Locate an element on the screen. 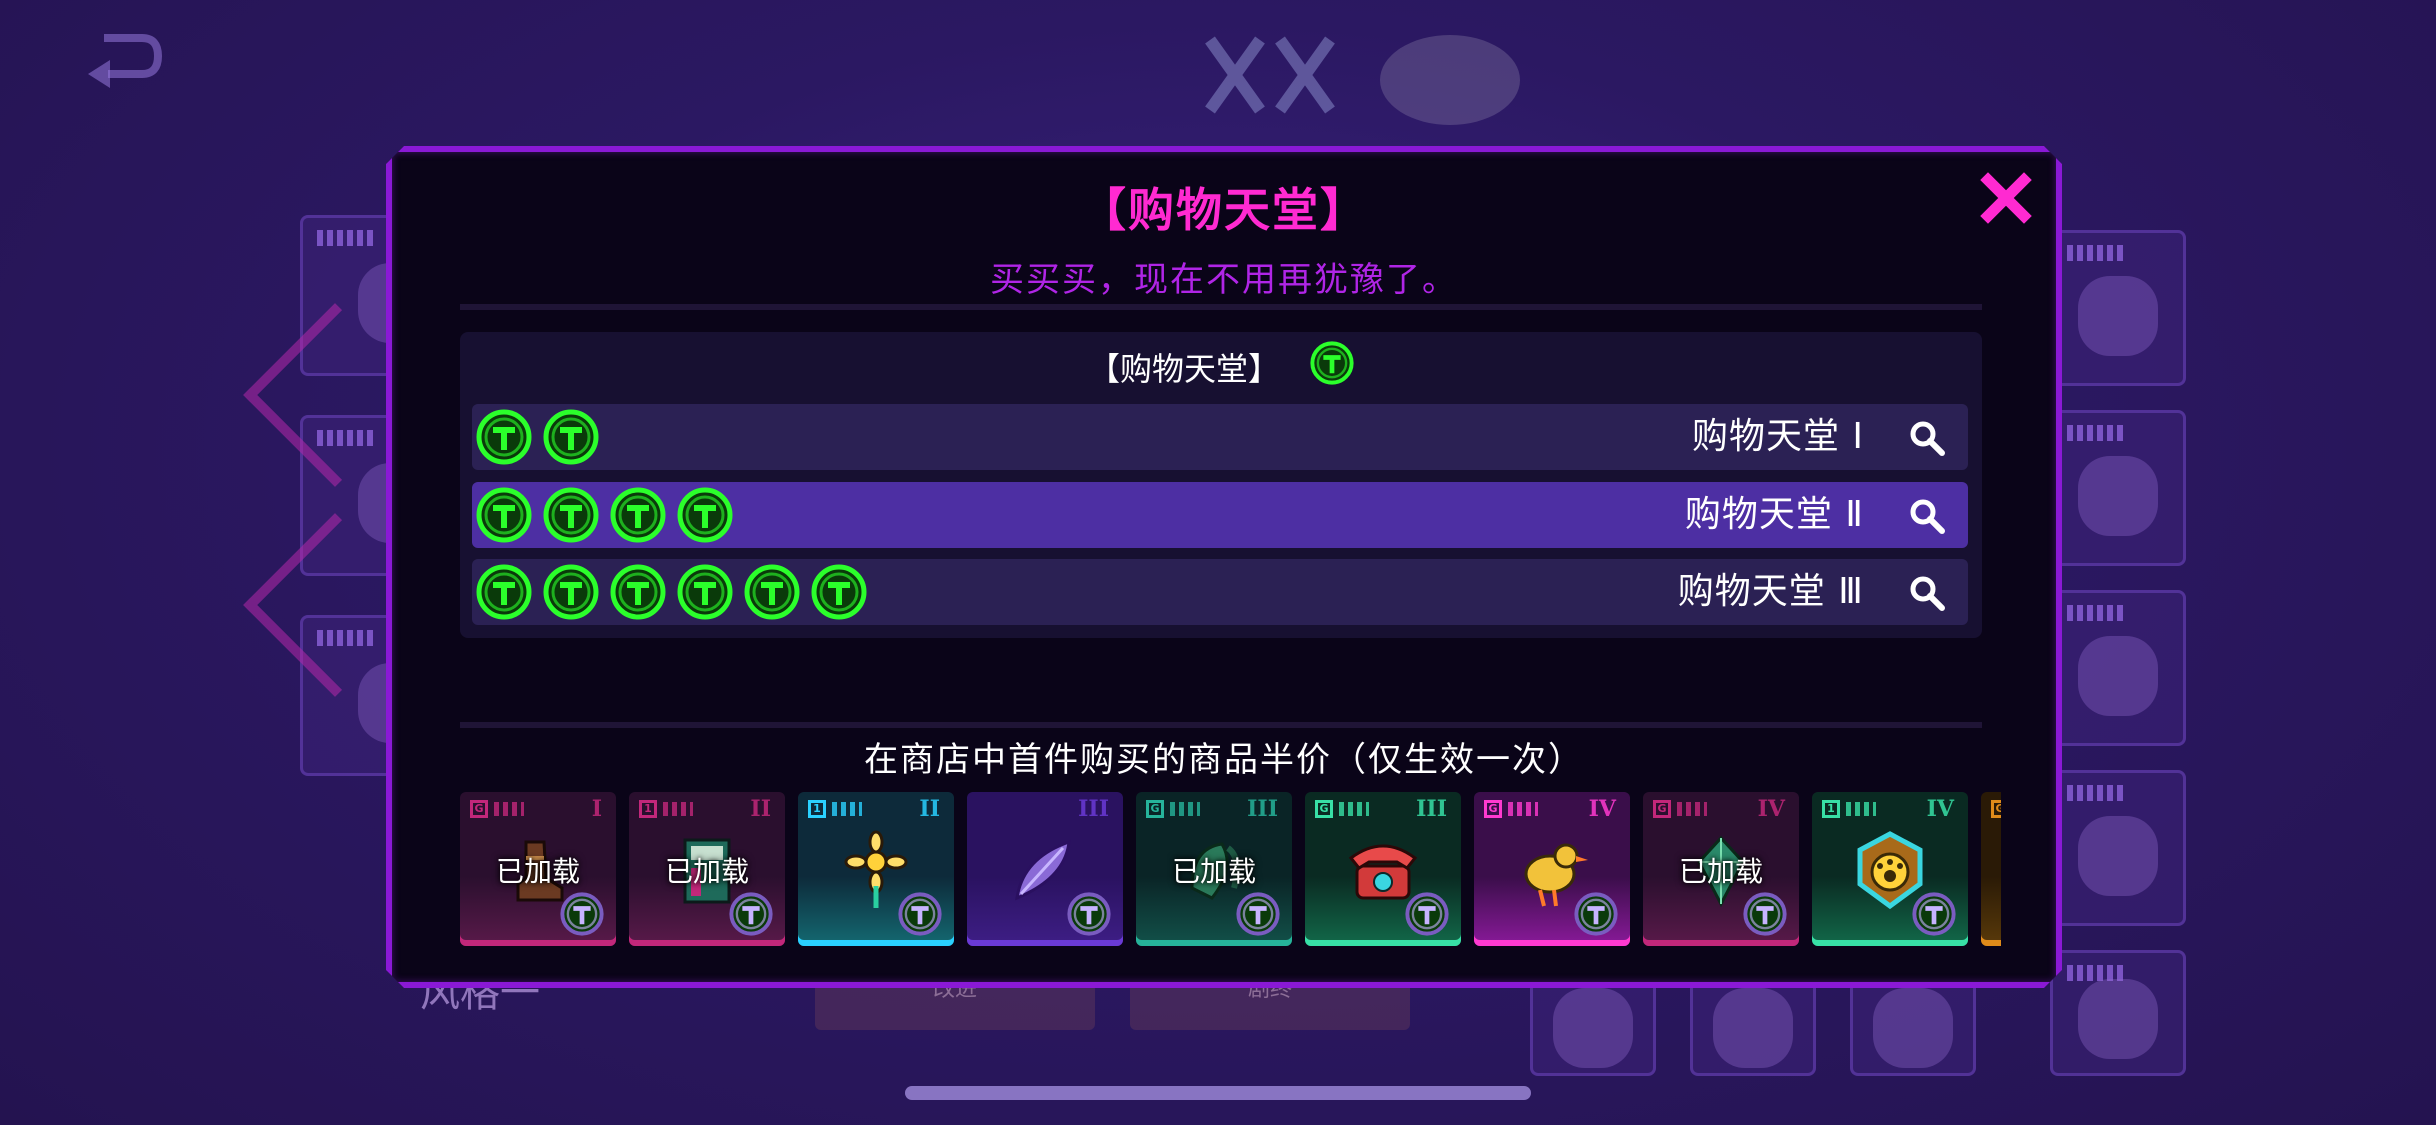 Image resolution: width=2436 pixels, height=1125 pixels. shop-item-card: G III is located at coordinates (1383, 869).